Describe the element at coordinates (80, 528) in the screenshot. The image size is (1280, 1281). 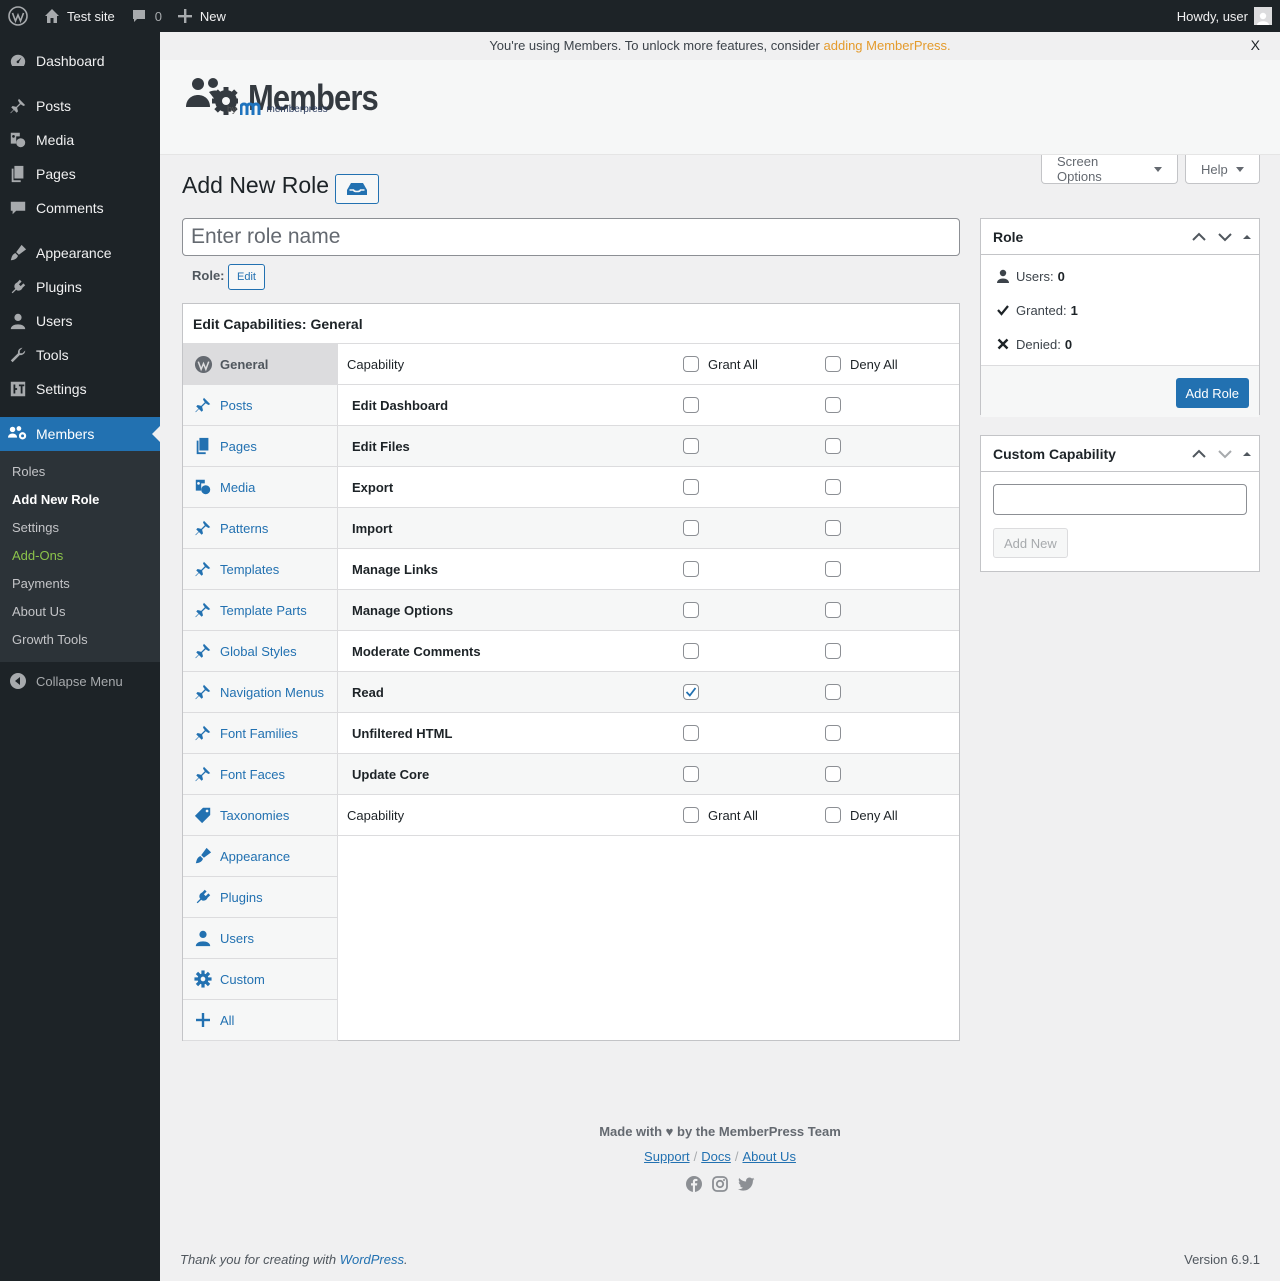
I see `submenu-item-settings: Settings` at that location.